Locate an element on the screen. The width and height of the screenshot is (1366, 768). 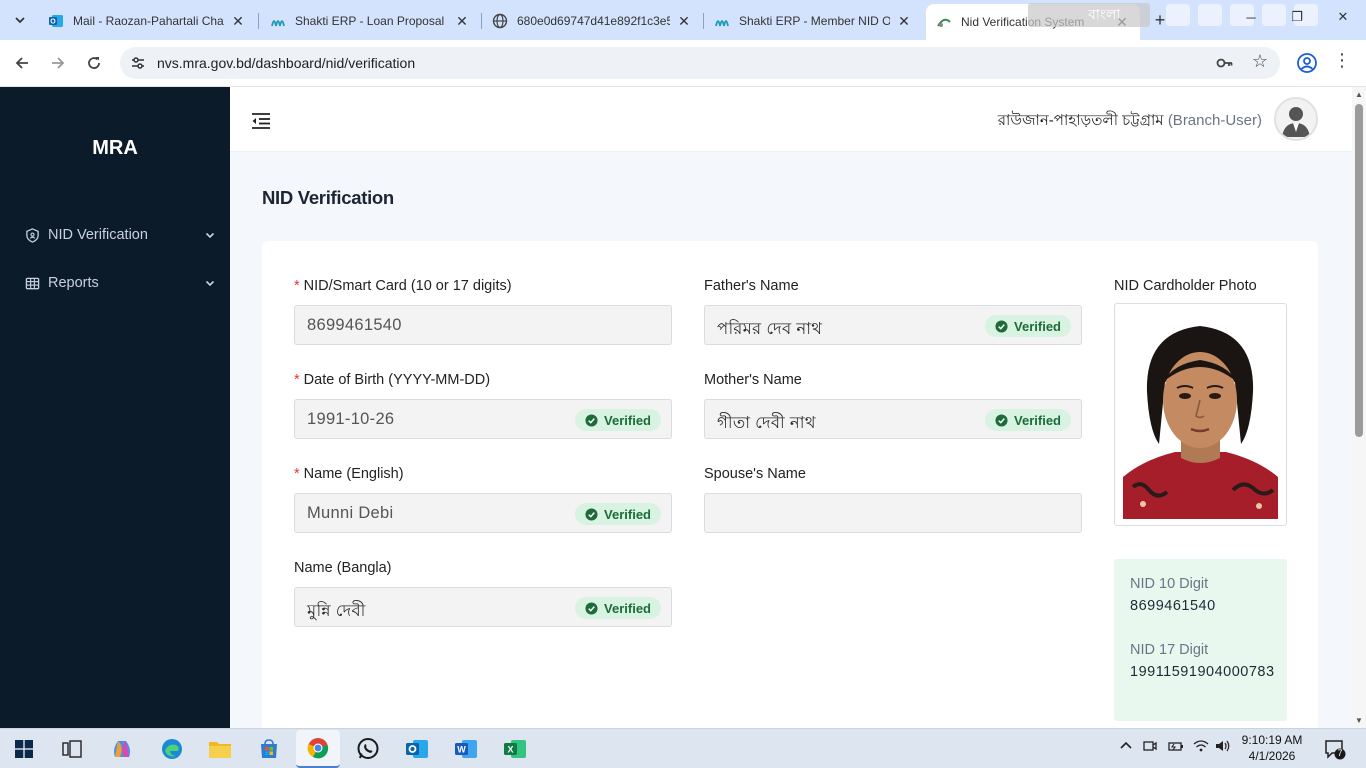
language-overlay: বাংলা is located at coordinates (1089, 15).